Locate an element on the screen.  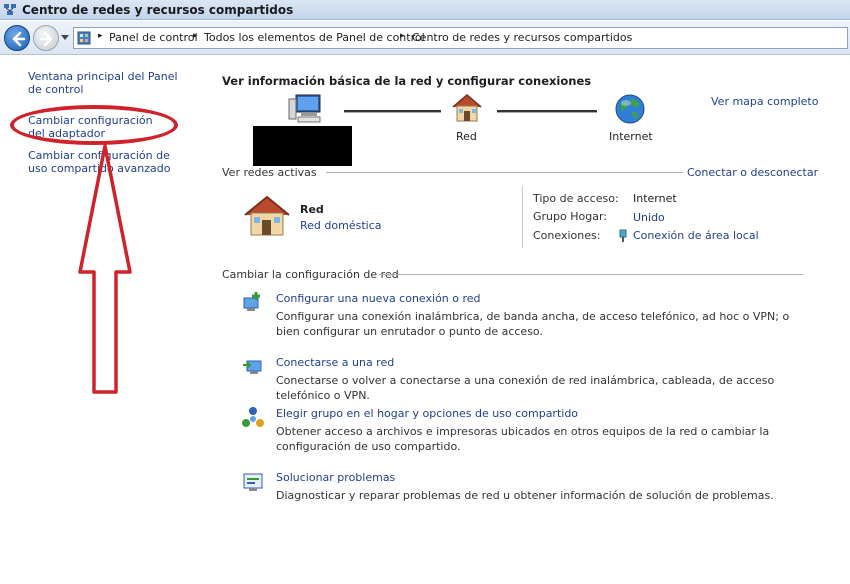
globe-icon is located at coordinates (630, 109).